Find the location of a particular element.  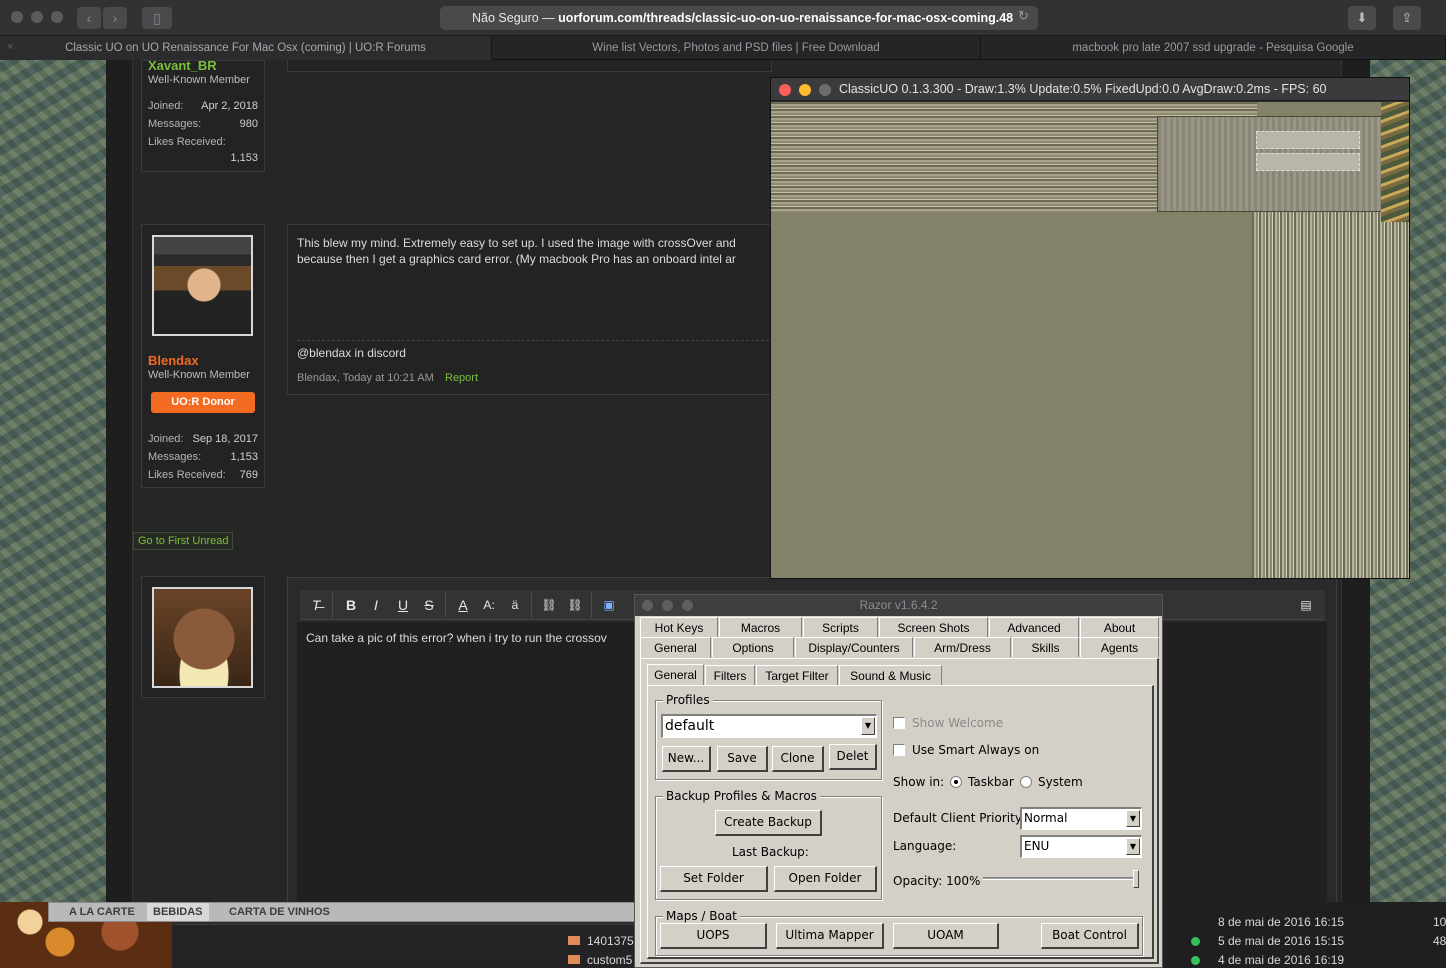

font-family-icon: ä is located at coordinates (515, 605).